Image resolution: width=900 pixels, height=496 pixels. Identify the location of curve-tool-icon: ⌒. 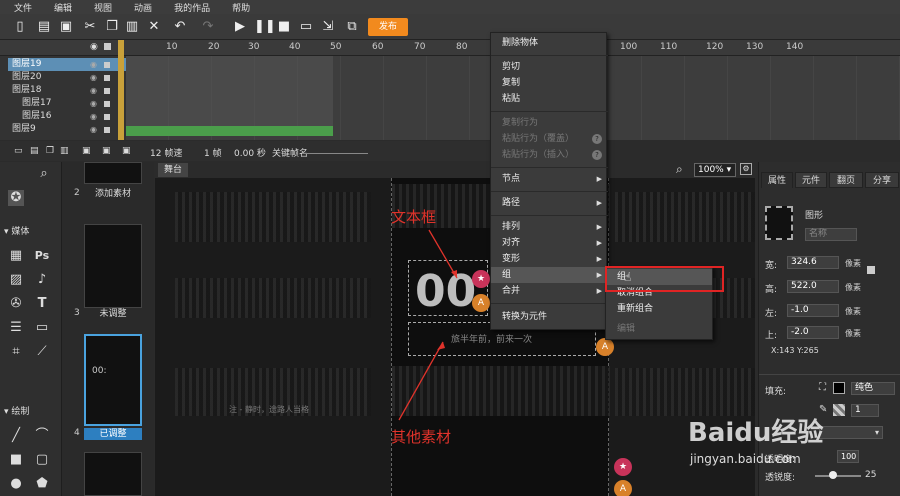
(42, 436).